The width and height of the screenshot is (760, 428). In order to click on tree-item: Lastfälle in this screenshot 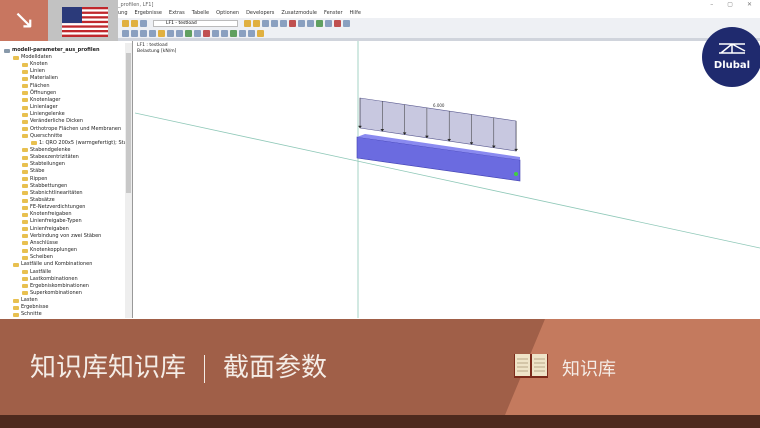, I will do `click(36, 272)`.